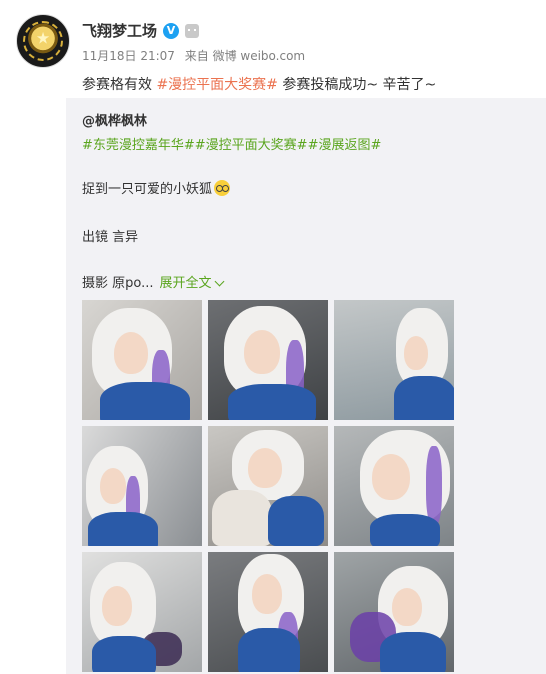 Image resolution: width=546 pixels, height=674 pixels. Describe the element at coordinates (245, 56) in the screenshot. I see `post-source: 来自 微博 weibo.com` at that location.